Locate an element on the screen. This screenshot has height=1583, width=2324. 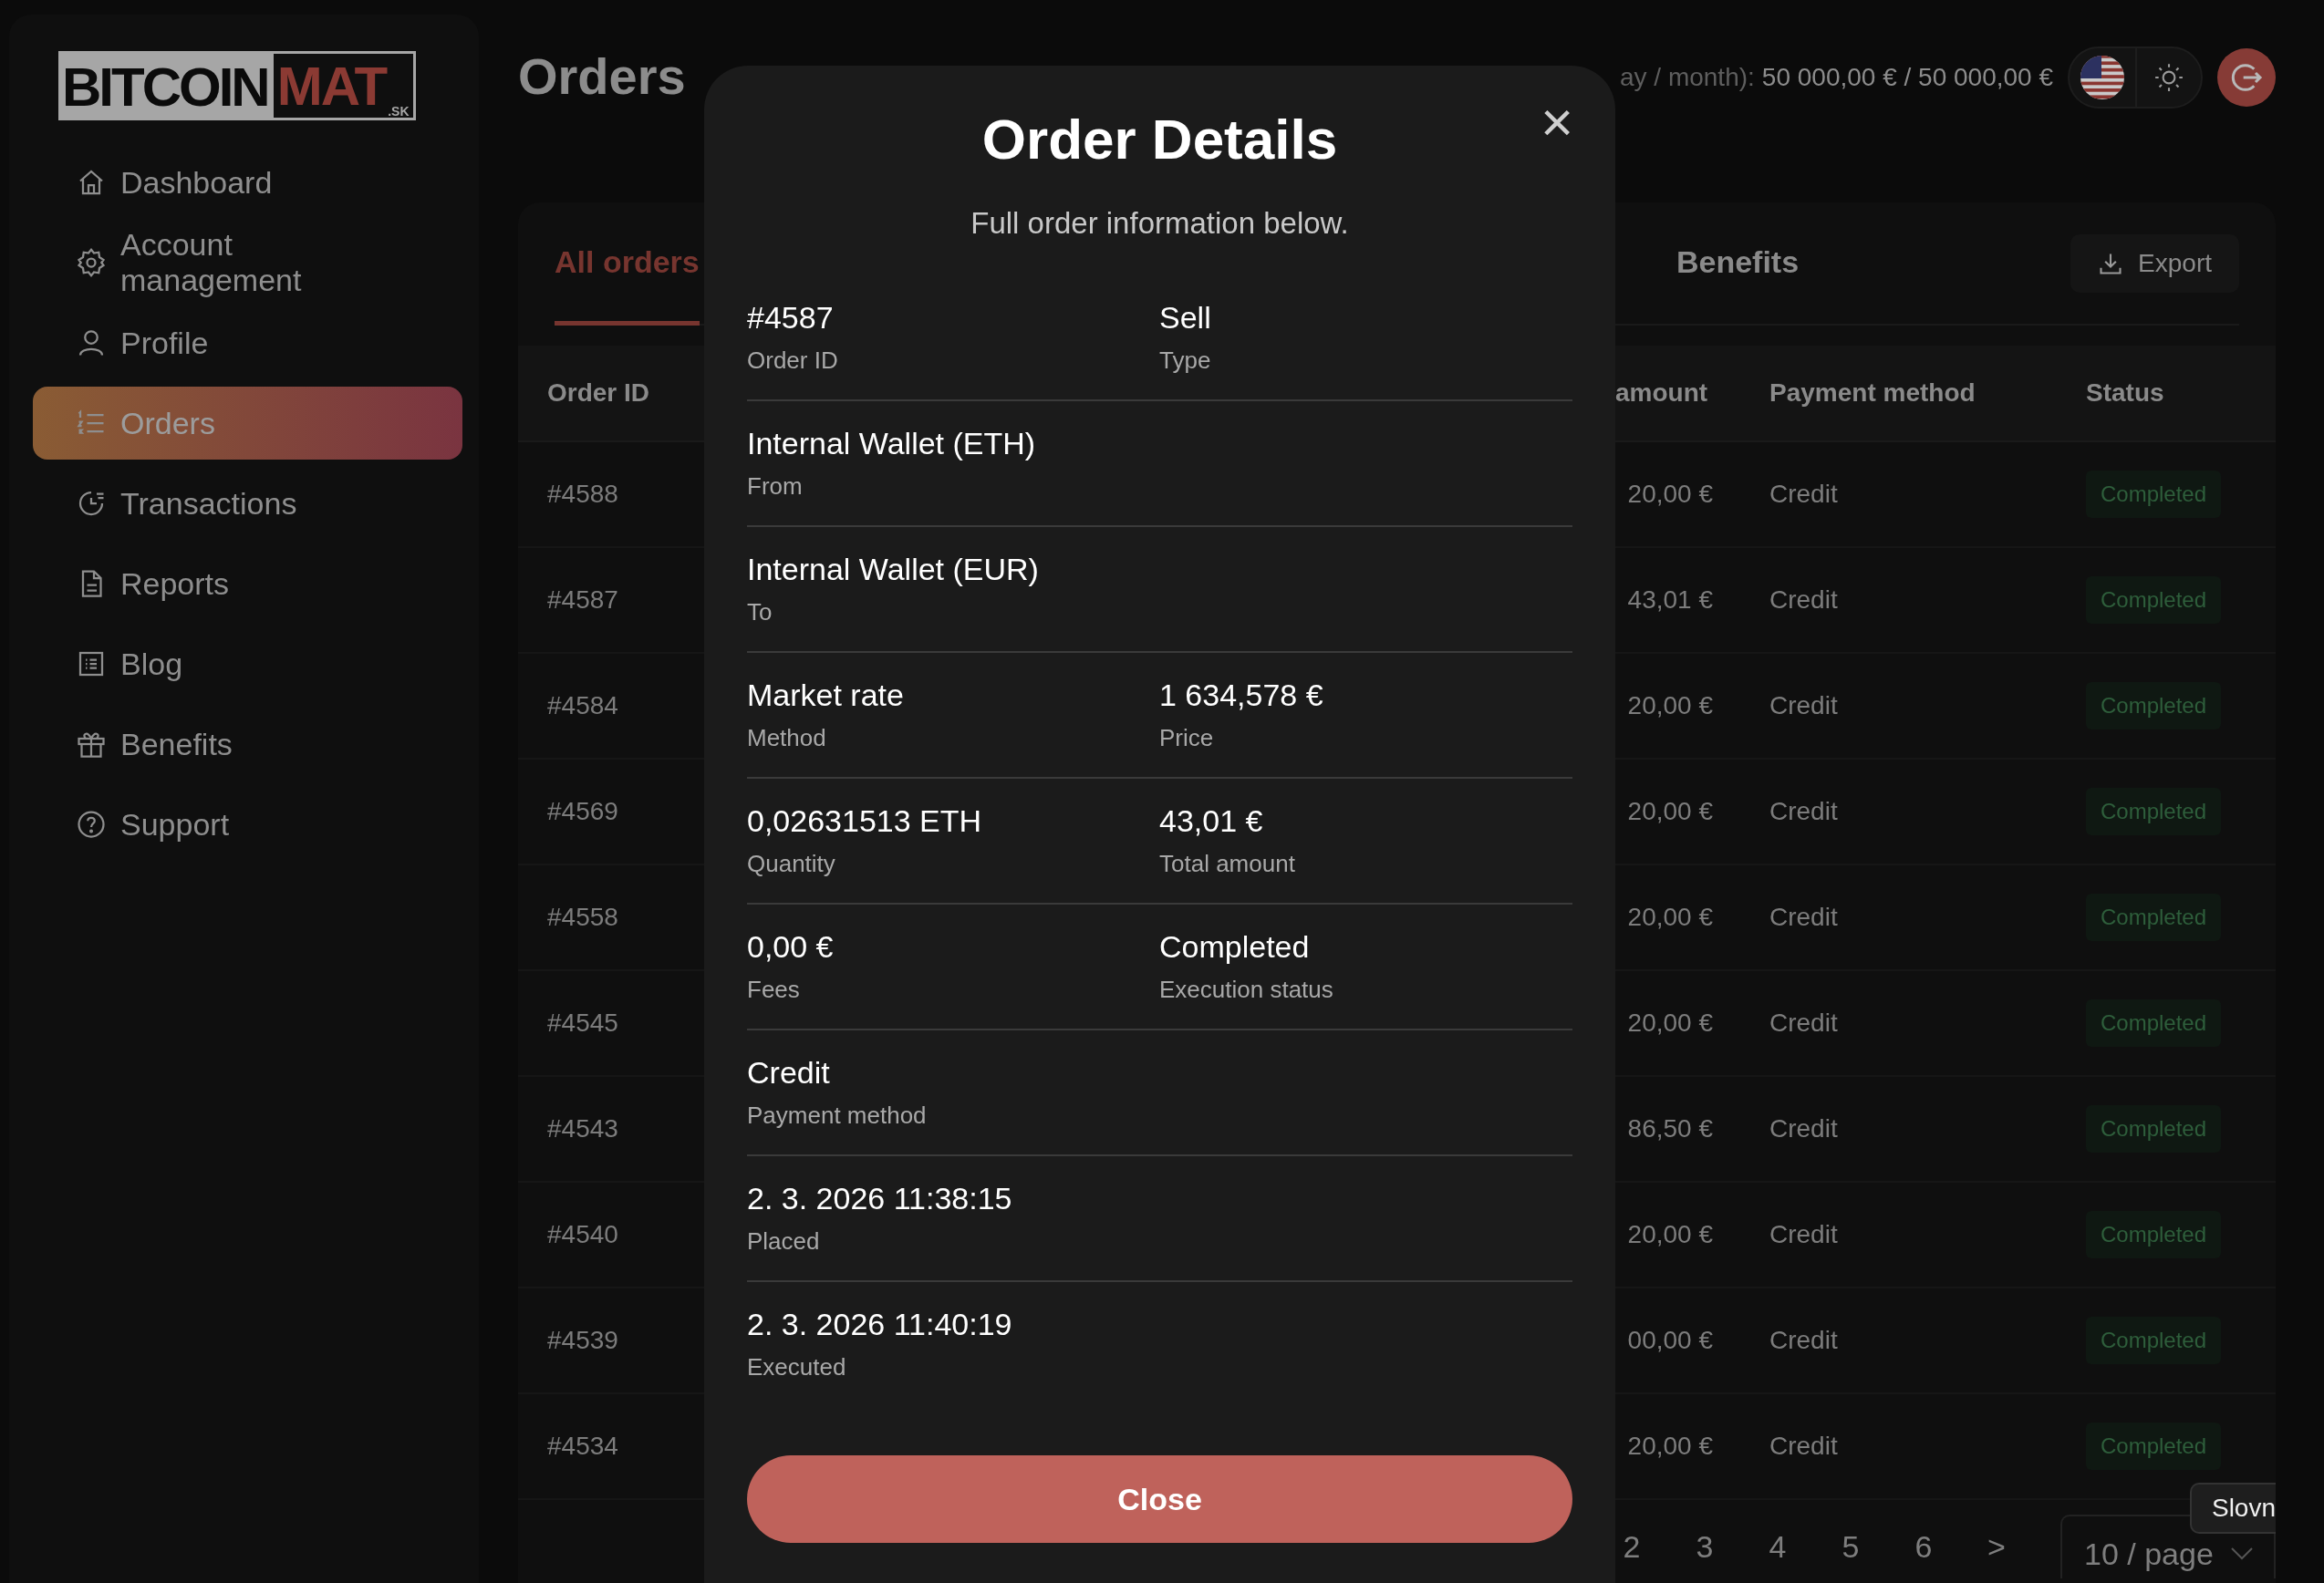
table-cell: #4543 is located at coordinates (610, 1130).